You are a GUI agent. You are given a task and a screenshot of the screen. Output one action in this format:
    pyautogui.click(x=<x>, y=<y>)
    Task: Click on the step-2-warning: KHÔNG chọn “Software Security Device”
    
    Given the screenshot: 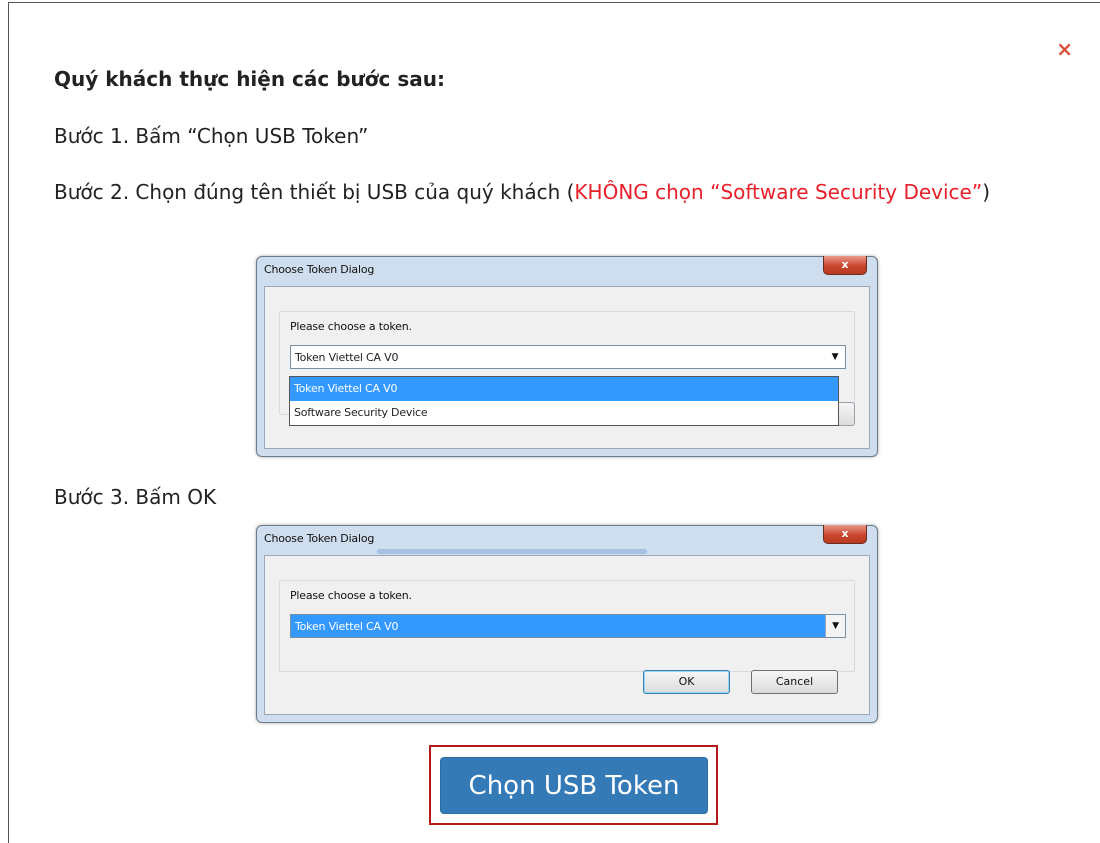 What is the action you would take?
    pyautogui.click(x=778, y=192)
    